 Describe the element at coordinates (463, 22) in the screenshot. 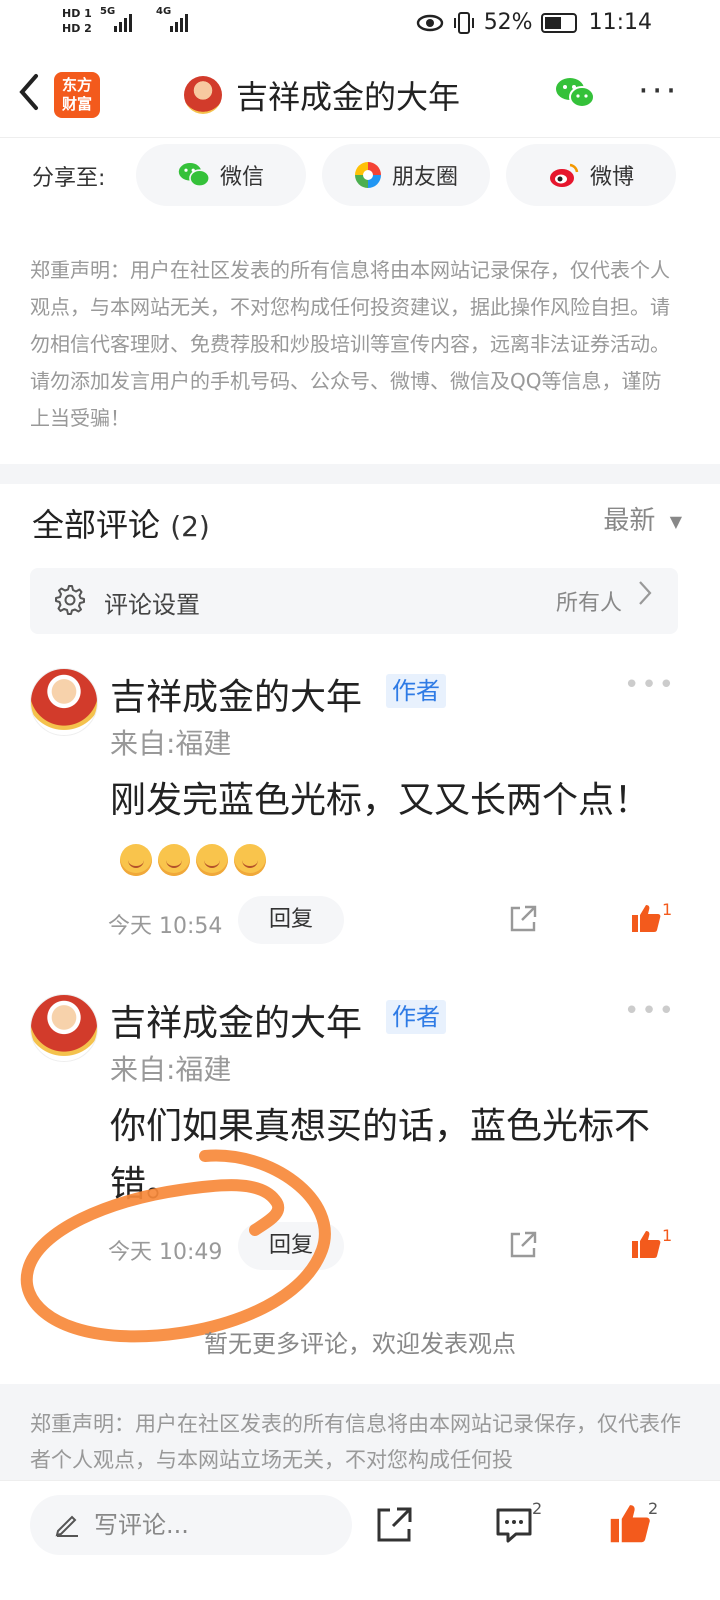

I see `vibrate-icon` at that location.